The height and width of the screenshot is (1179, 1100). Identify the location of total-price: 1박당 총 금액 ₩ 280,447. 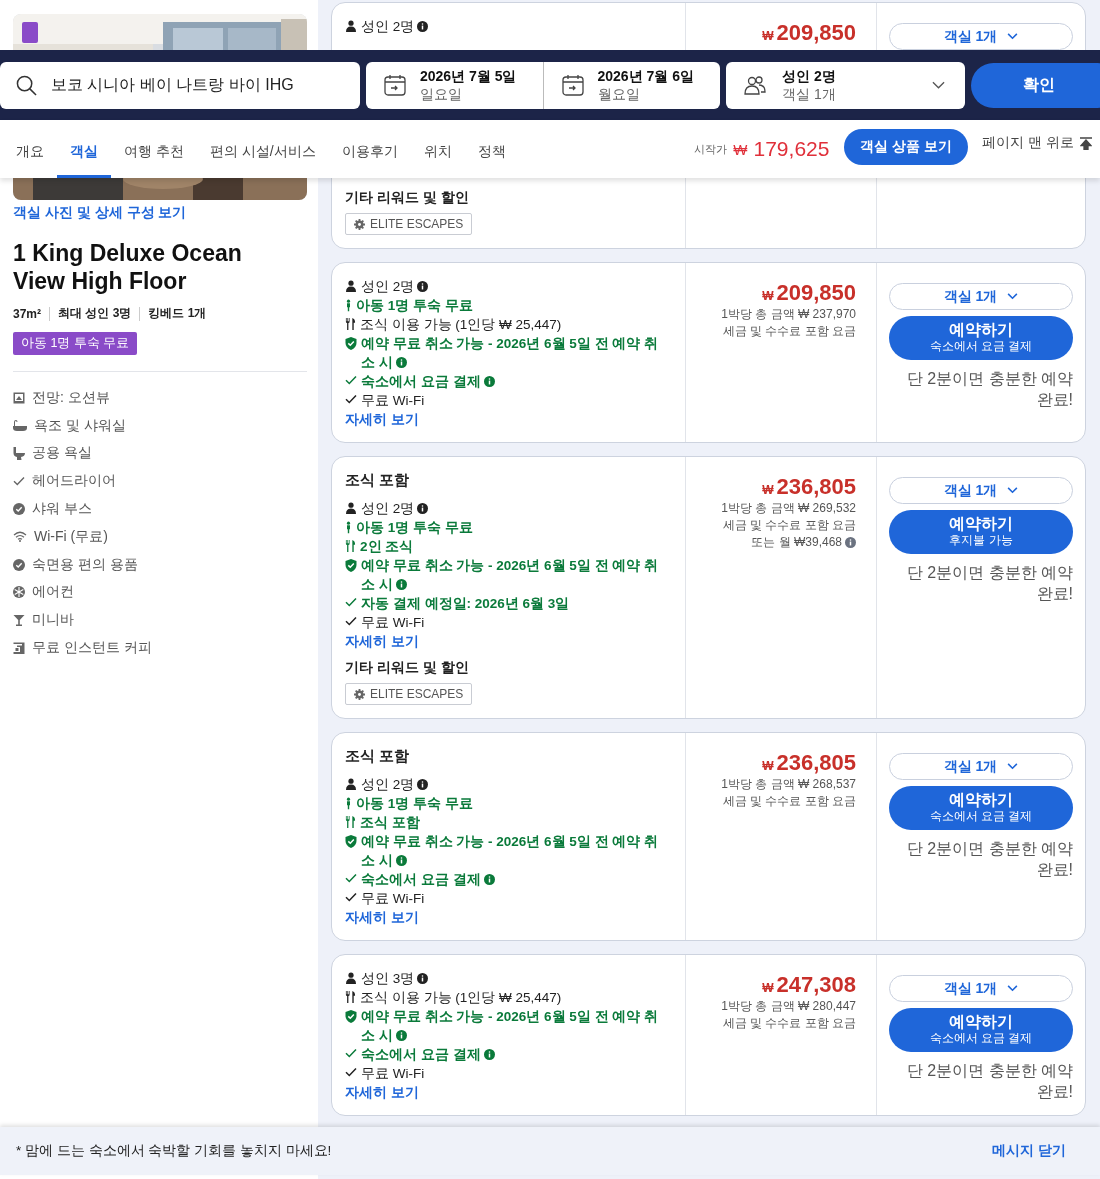
(788, 1006).